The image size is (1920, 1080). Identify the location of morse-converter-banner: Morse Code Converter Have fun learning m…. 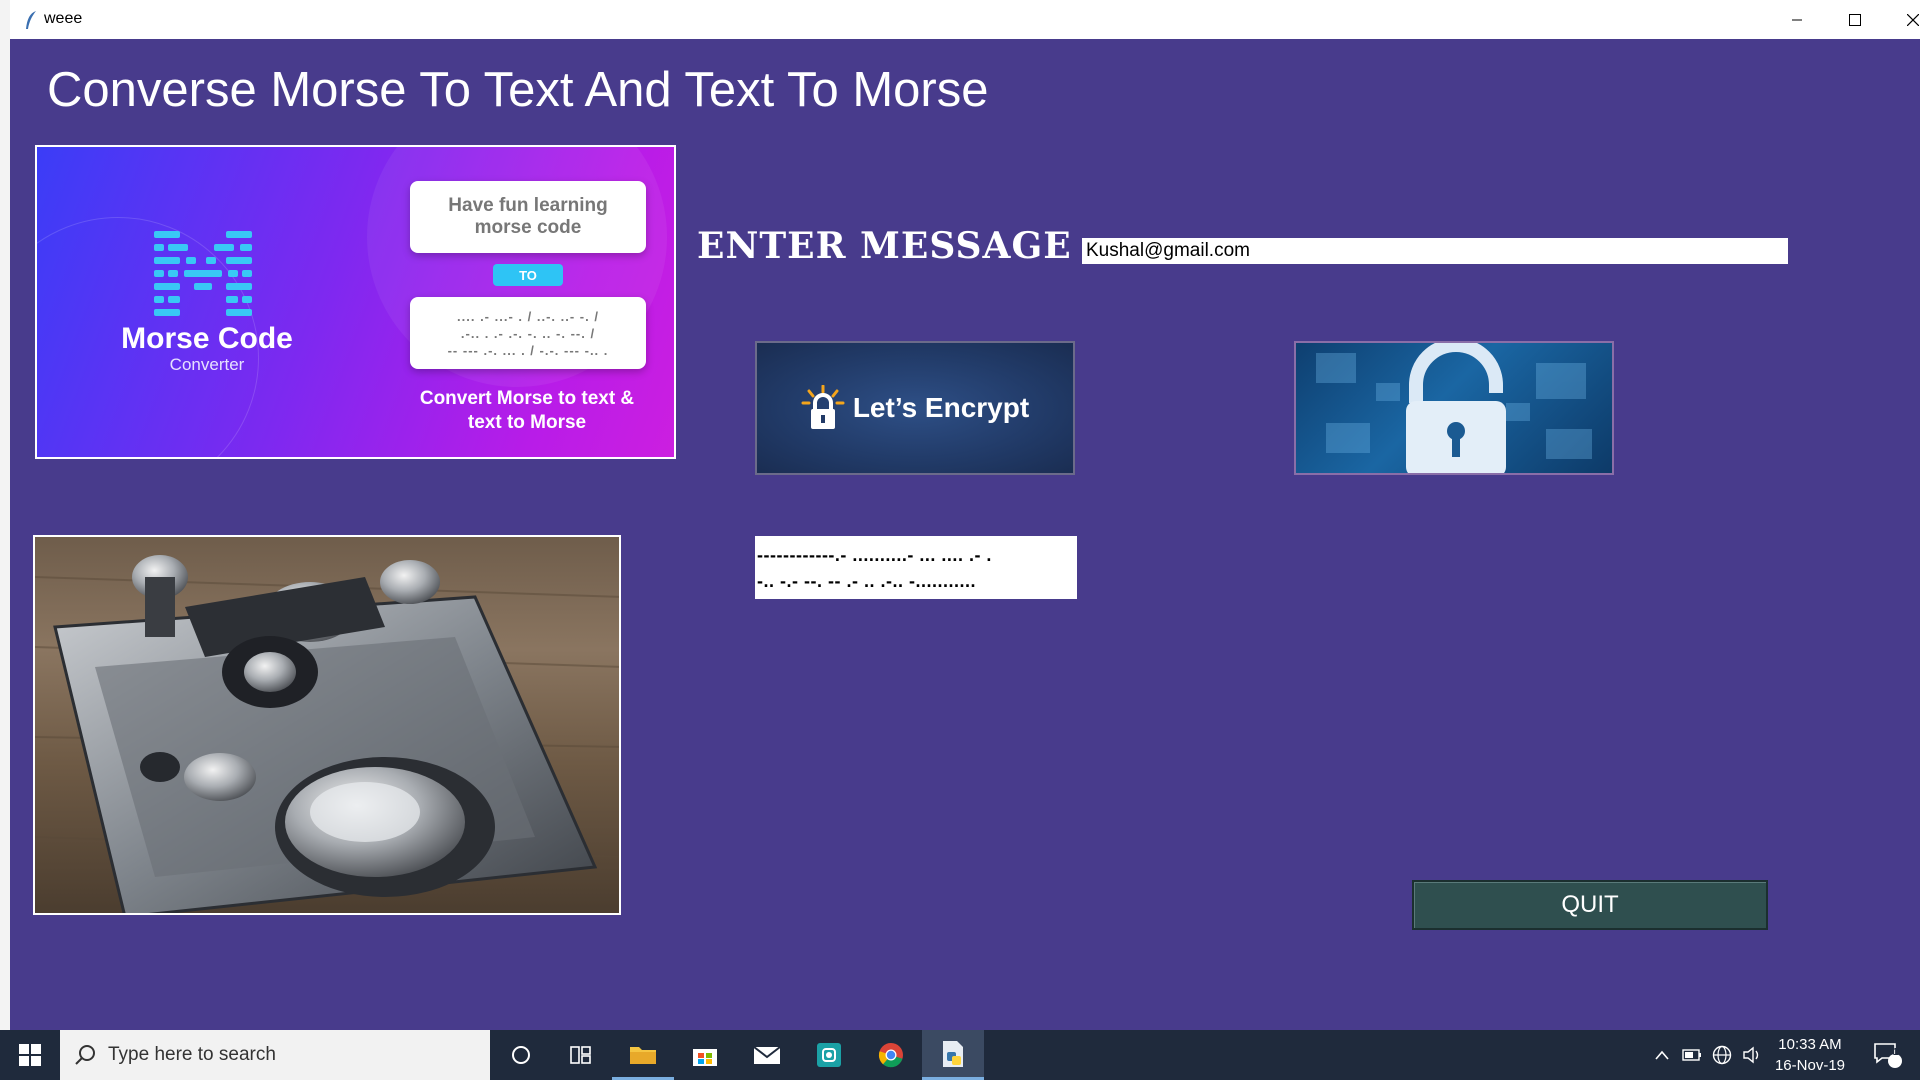
(355, 302).